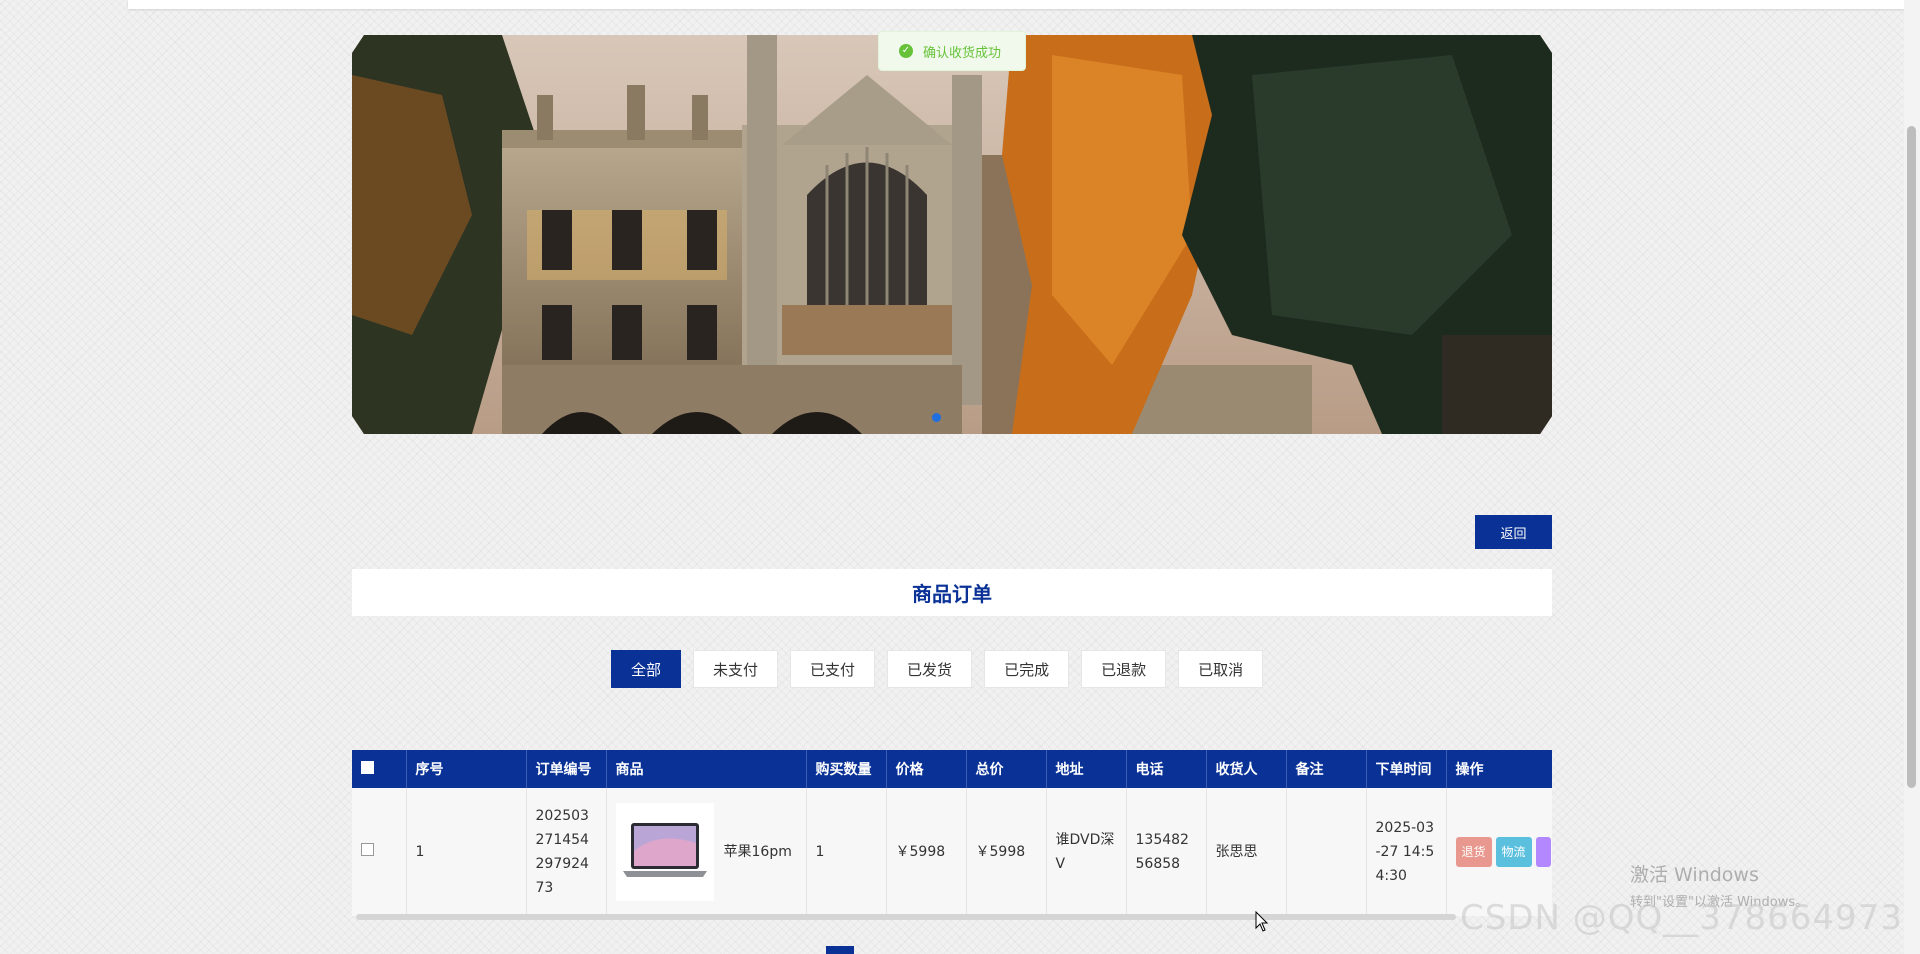 The width and height of the screenshot is (1920, 954). What do you see at coordinates (1246, 769) in the screenshot?
I see `col-header-receiver: 收货人` at bounding box center [1246, 769].